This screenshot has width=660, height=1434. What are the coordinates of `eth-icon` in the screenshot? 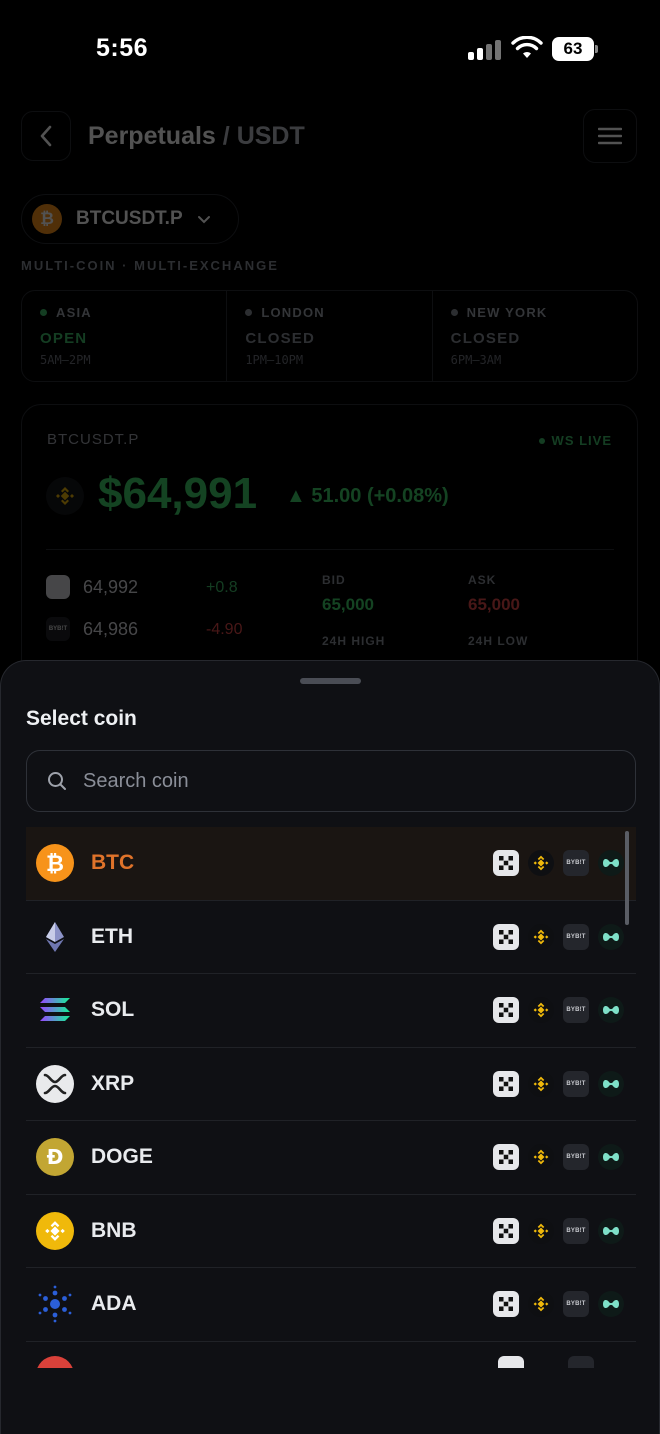 It's located at (55, 937).